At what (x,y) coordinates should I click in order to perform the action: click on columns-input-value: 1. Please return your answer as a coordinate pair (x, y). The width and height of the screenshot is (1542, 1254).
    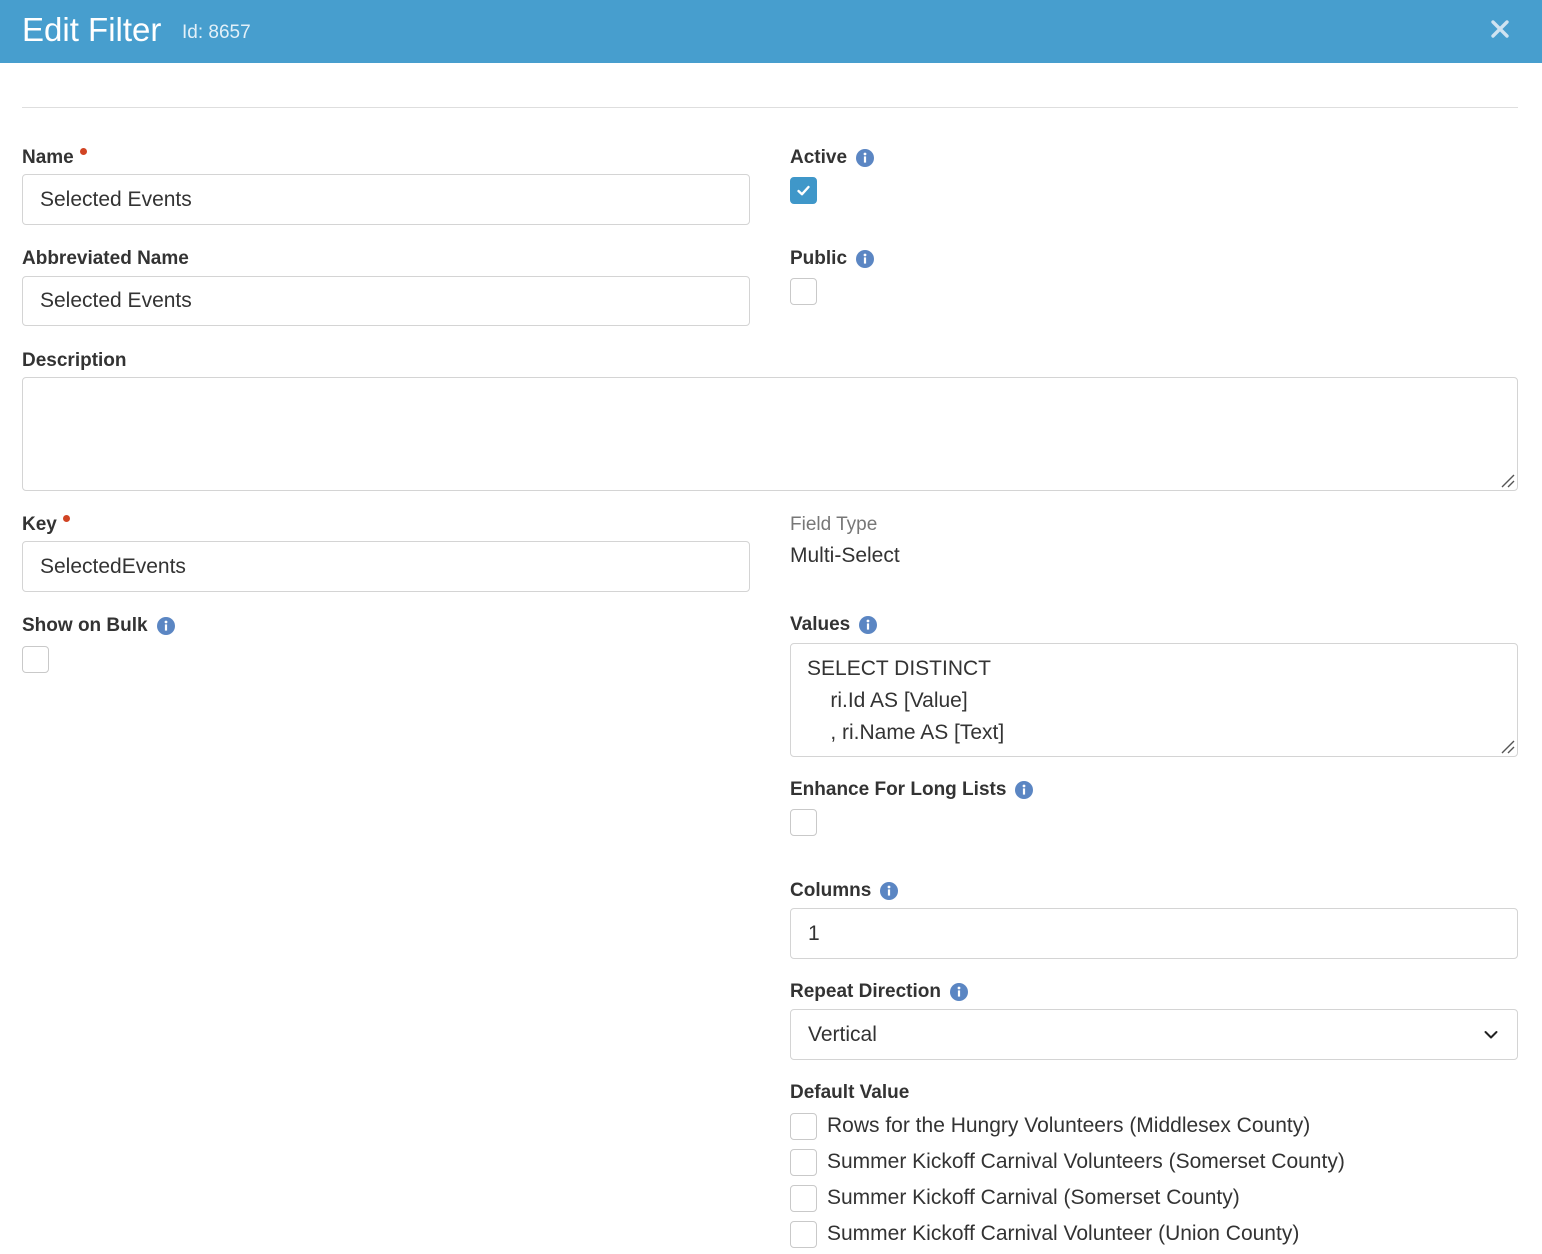
    Looking at the image, I should click on (814, 933).